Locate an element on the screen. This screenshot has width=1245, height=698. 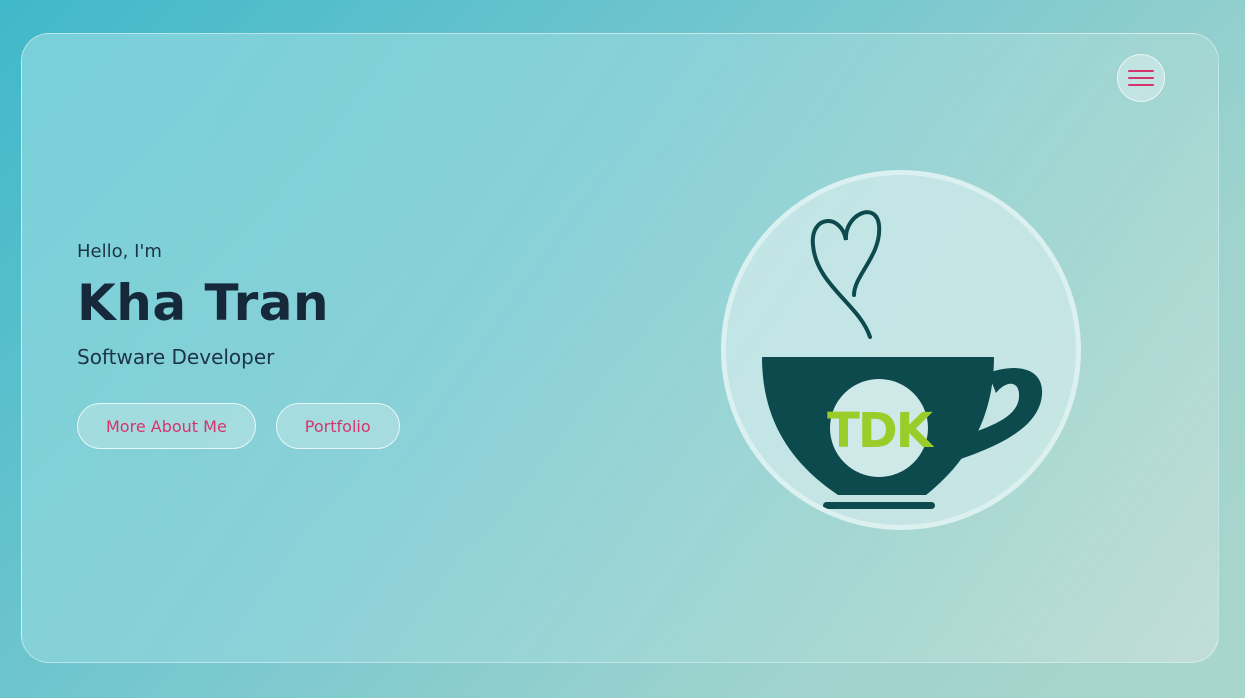
logo-monogram: TDK is located at coordinates (881, 431).